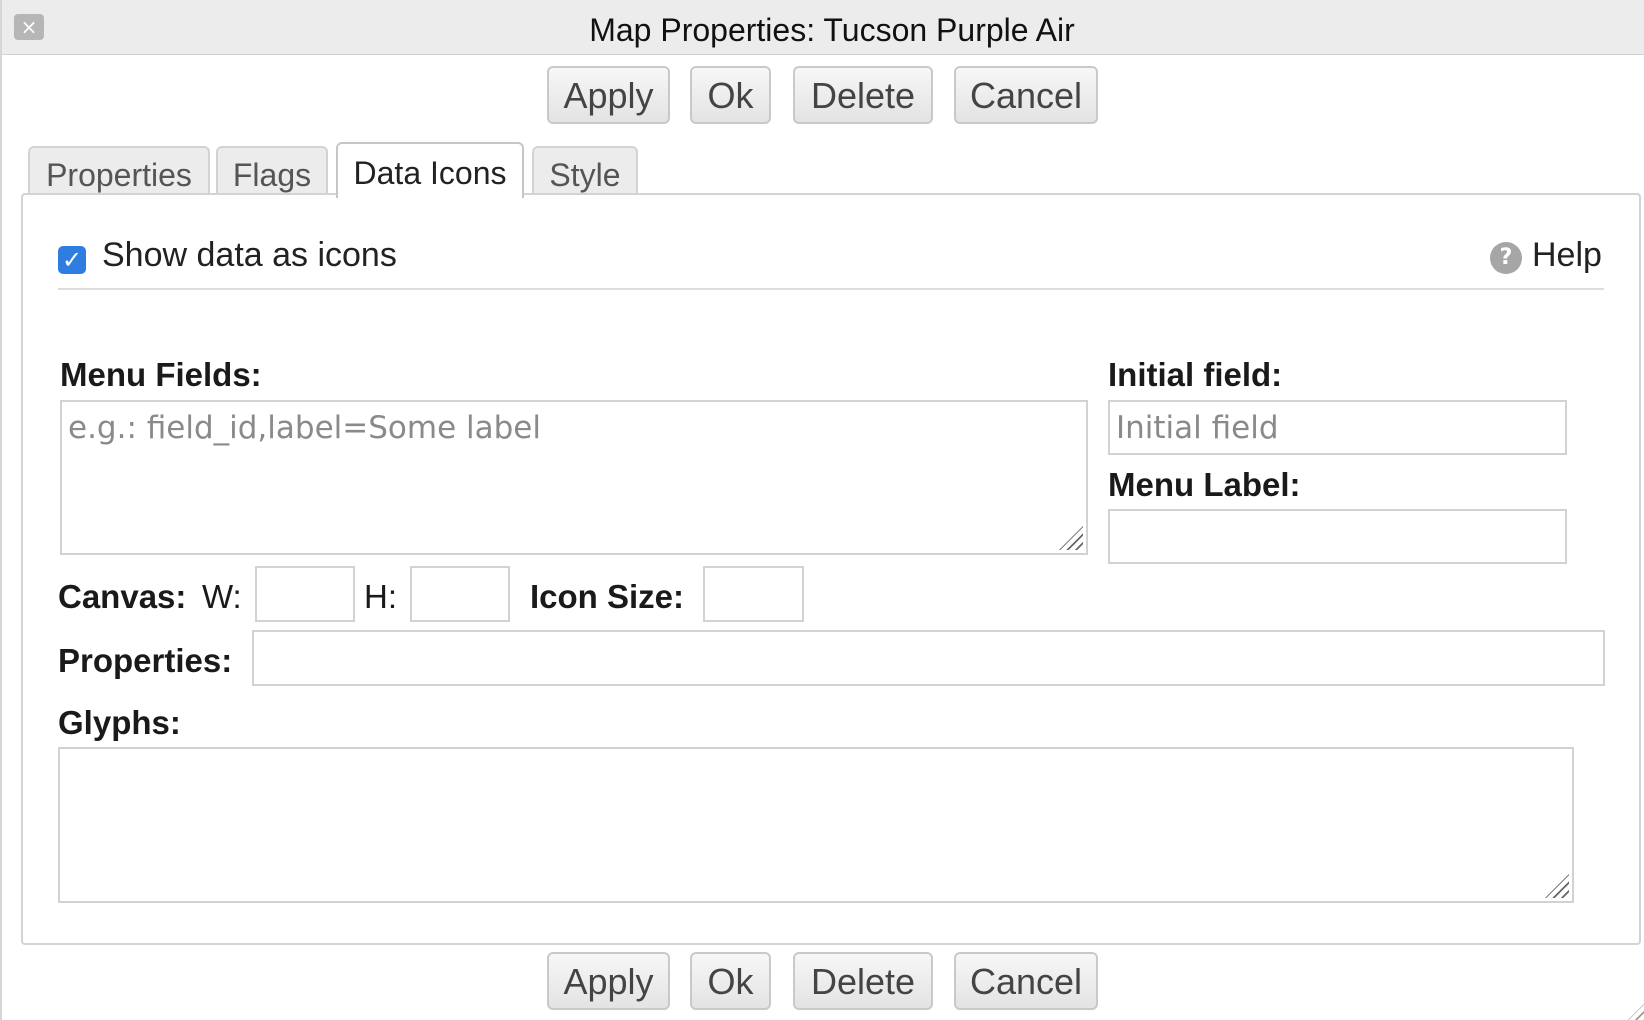 The image size is (1644, 1020). What do you see at coordinates (460, 594) in the screenshot?
I see `canvas-height-input` at bounding box center [460, 594].